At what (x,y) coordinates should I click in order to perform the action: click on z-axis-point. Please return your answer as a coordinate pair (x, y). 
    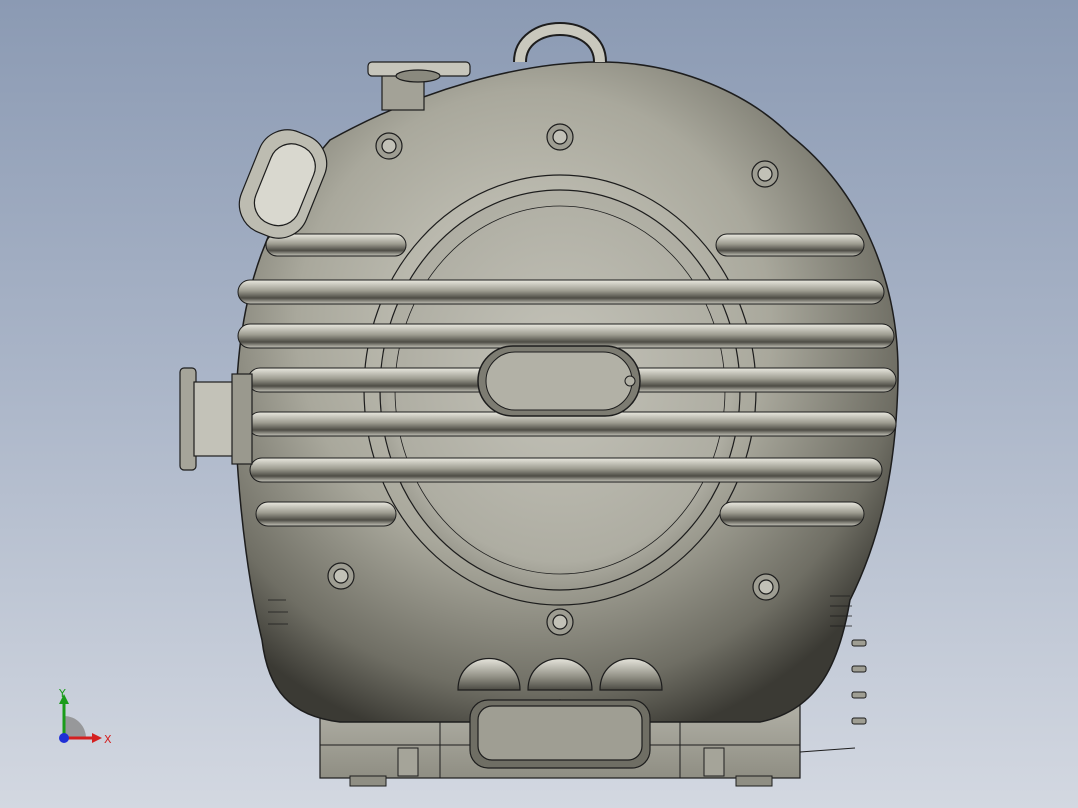
    Looking at the image, I should click on (64, 738).